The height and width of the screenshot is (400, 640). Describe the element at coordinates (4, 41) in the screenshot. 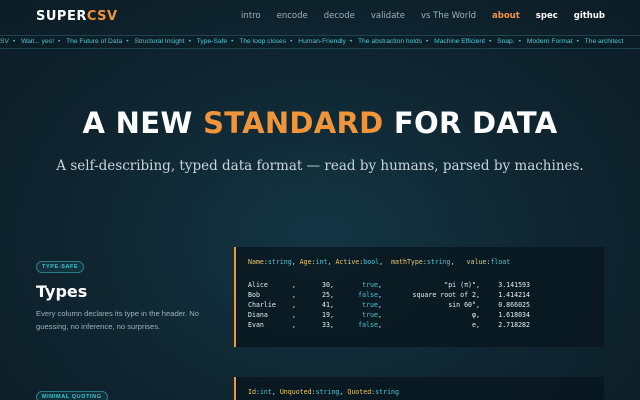

I see `ticker-item: SV` at that location.